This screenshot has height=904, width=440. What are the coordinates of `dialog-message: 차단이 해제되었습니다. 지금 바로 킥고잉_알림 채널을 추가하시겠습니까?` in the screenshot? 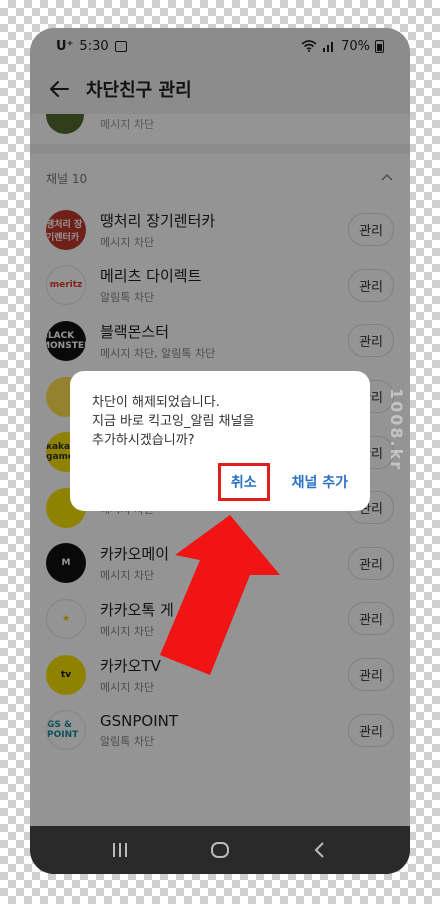 It's located at (220, 421).